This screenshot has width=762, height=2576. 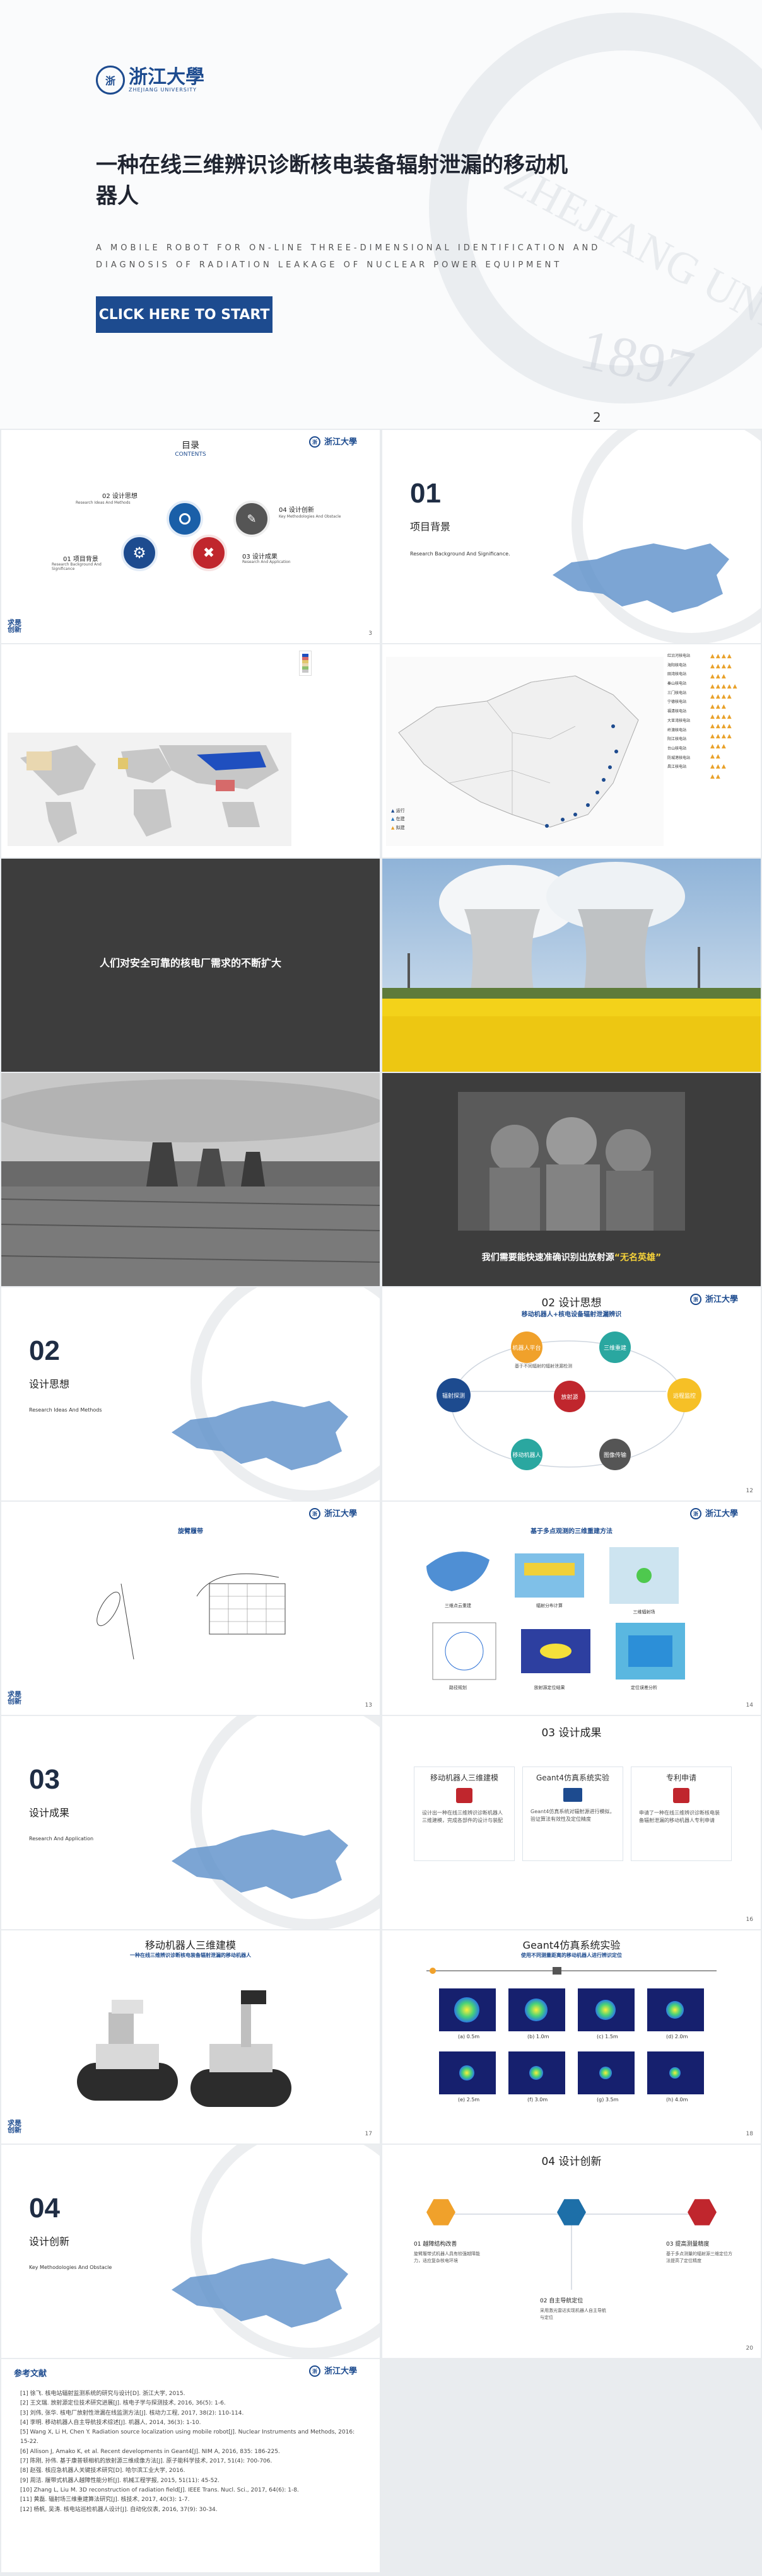 I want to click on sim-plot-h, so click(x=675, y=2073).